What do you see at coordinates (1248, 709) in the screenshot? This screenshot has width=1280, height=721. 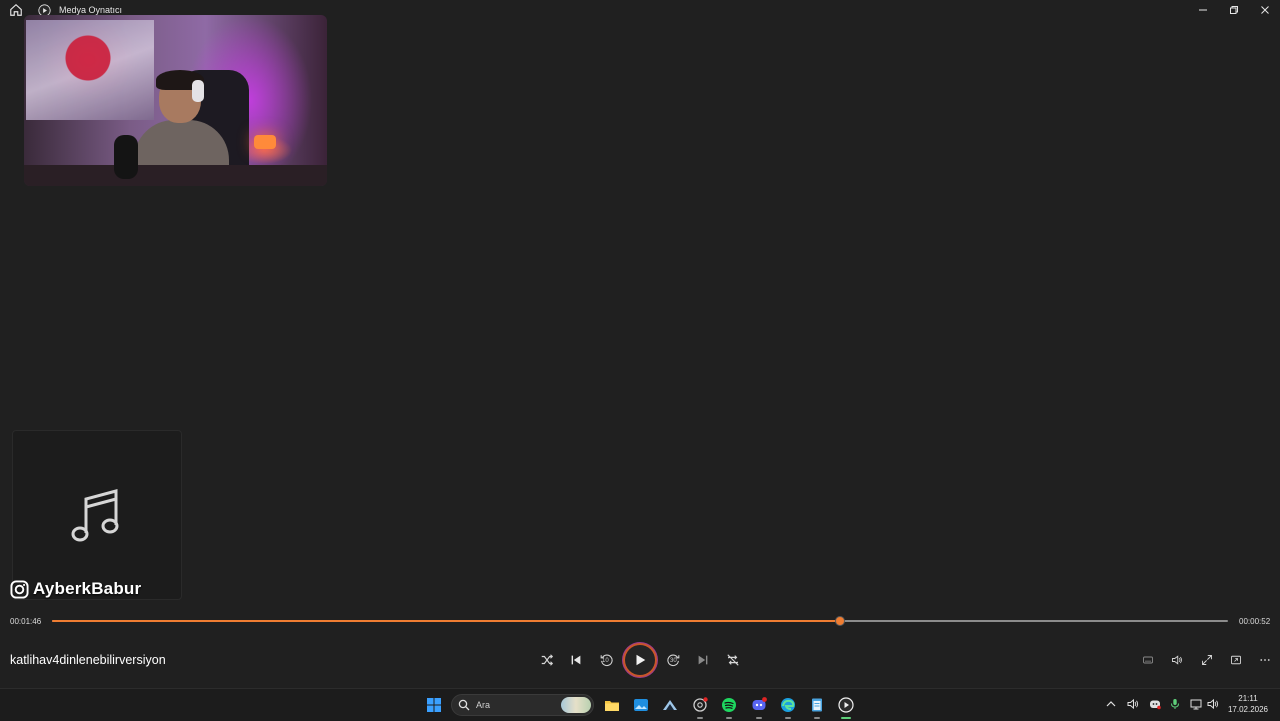 I see `clock-date: 17.02.2026` at bounding box center [1248, 709].